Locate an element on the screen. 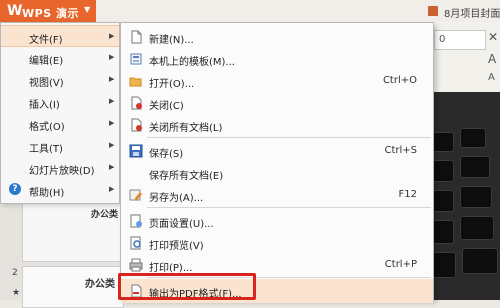 The image size is (500, 308). menu-item-file: 文件(F) ▶ is located at coordinates (60, 36).